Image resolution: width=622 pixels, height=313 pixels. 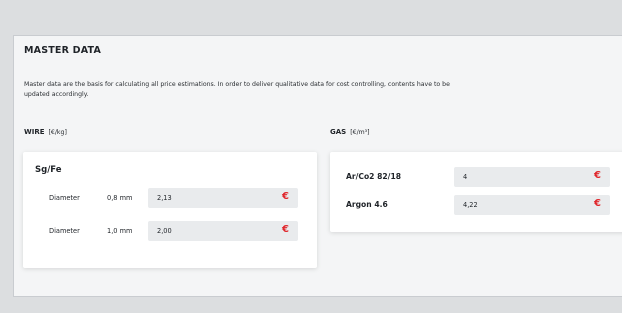 I want to click on wire-row: Diameter 1,0 mm 2,00 €, so click(x=170, y=231).